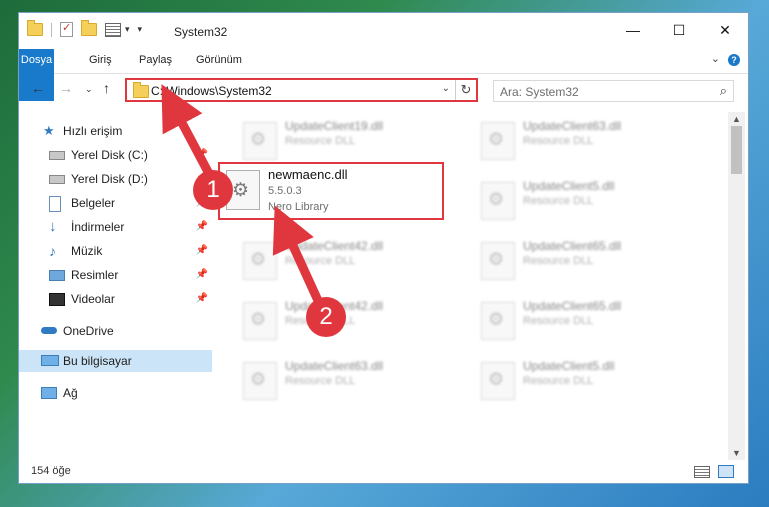 The width and height of the screenshot is (769, 507). What do you see at coordinates (66, 29) in the screenshot?
I see `properties-icon` at bounding box center [66, 29].